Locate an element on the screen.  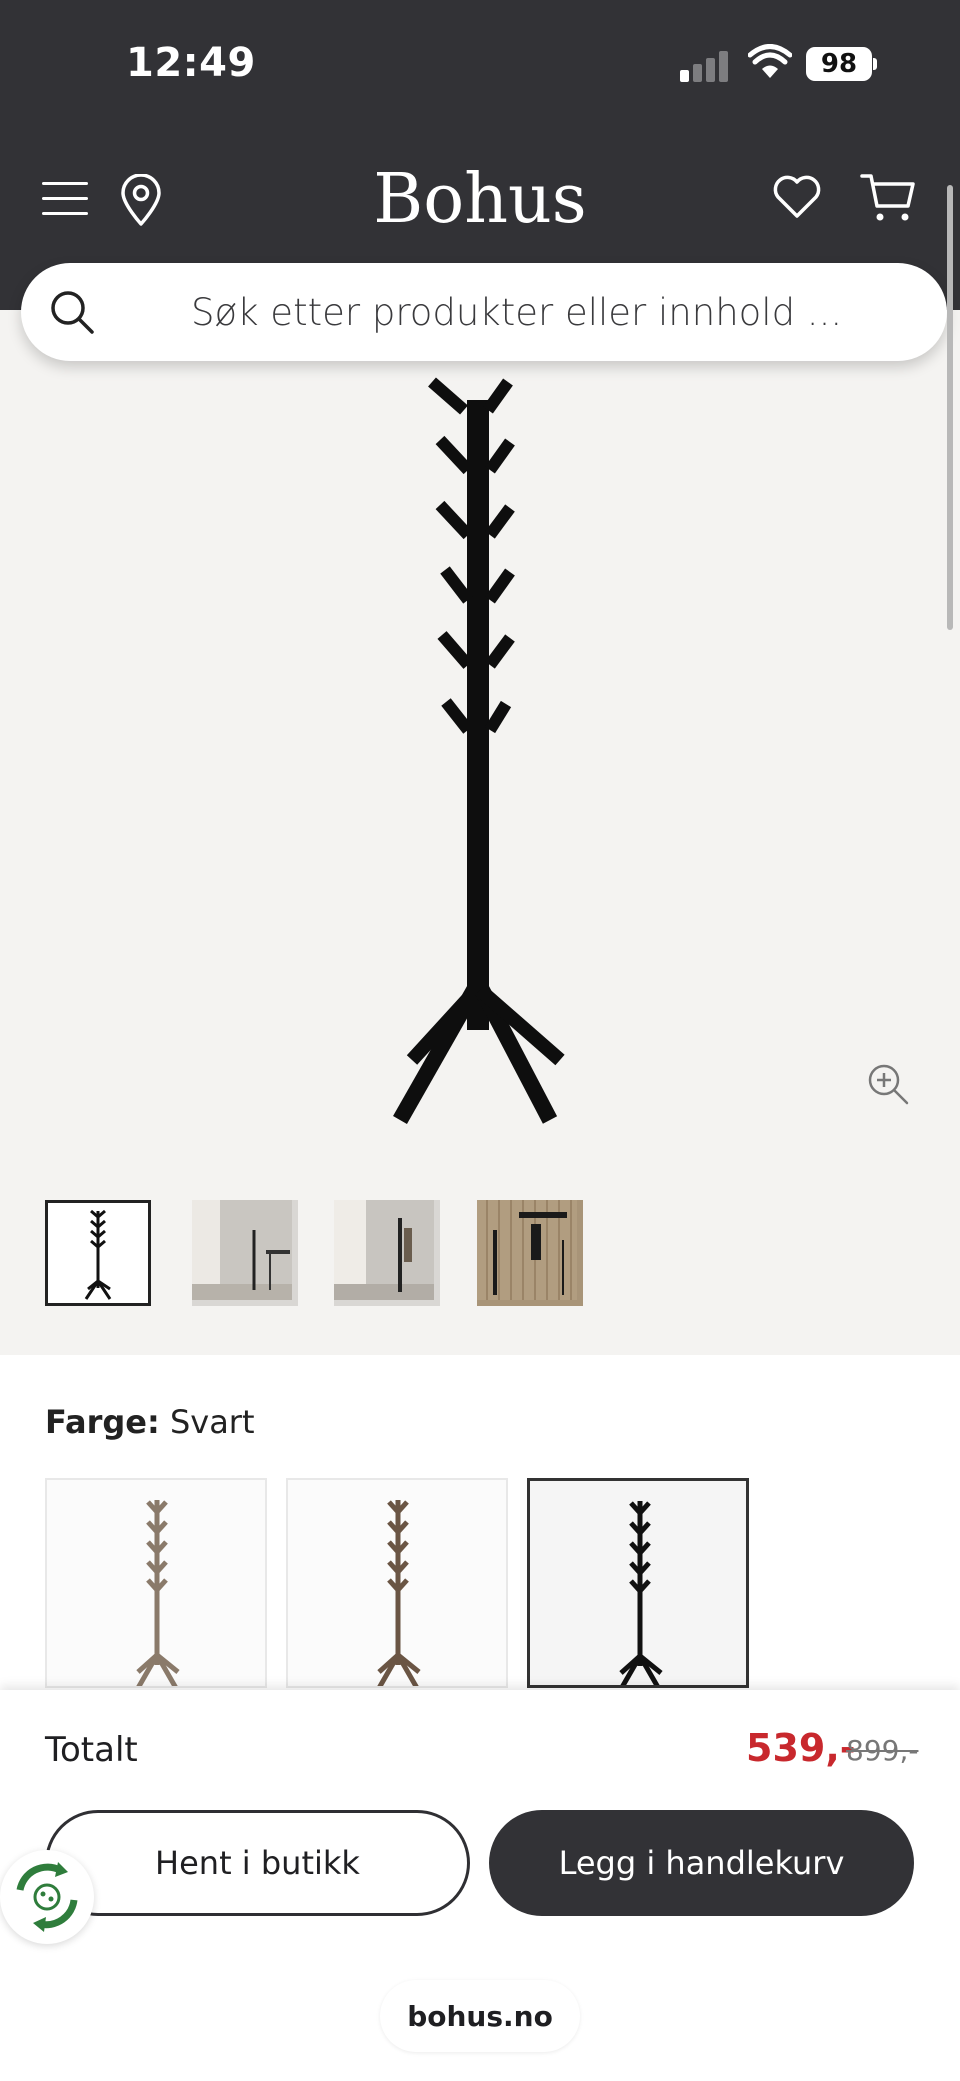
scrollbar is located at coordinates (950, 407).